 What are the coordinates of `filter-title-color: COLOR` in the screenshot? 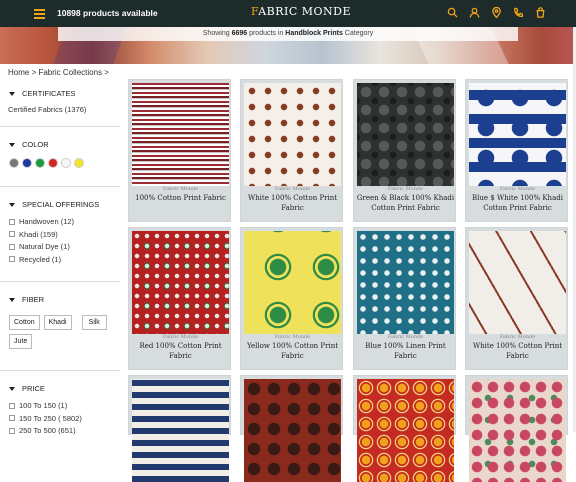 It's located at (60, 144).